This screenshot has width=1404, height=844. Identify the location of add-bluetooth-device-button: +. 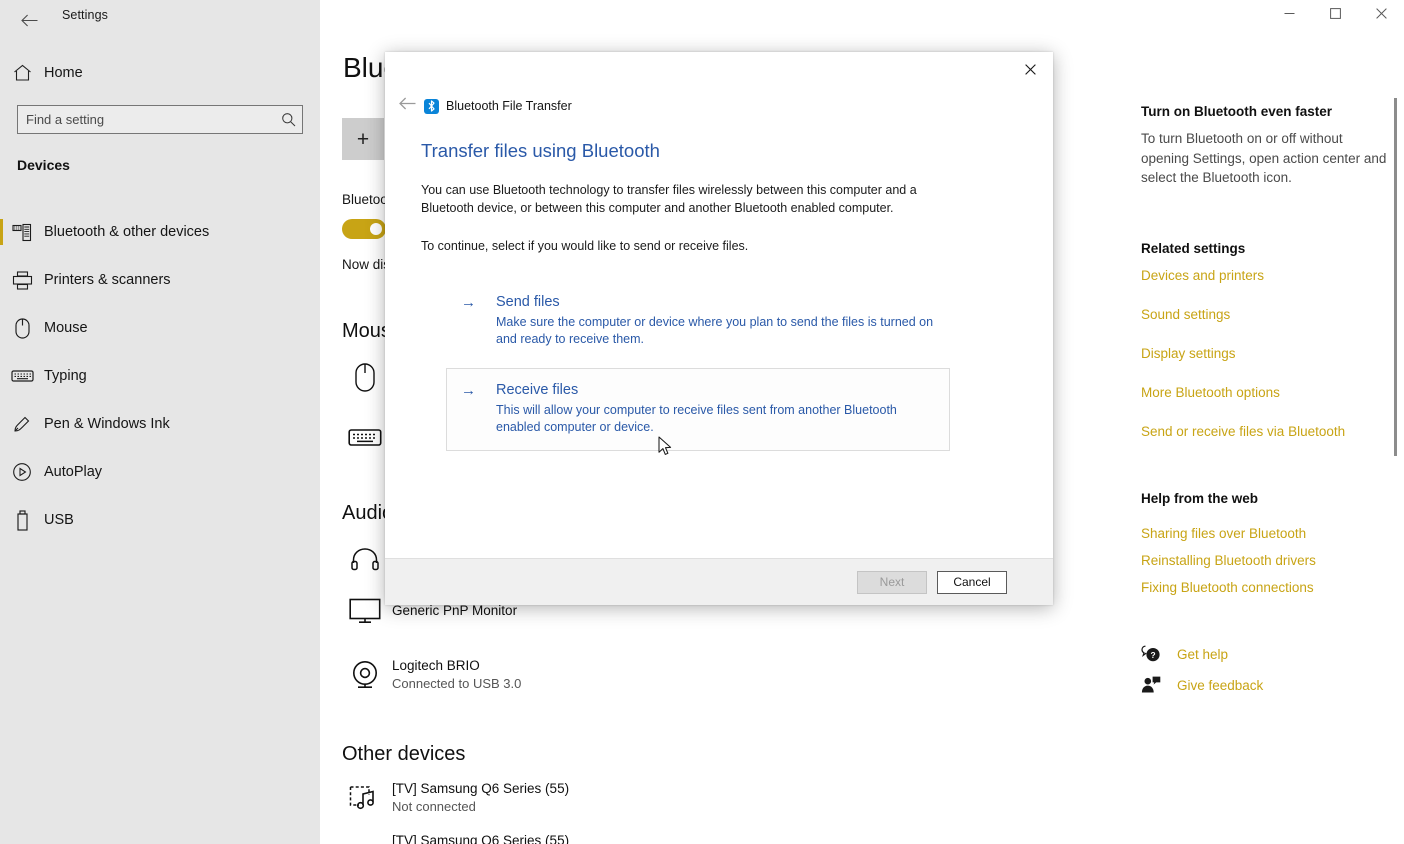
(363, 139).